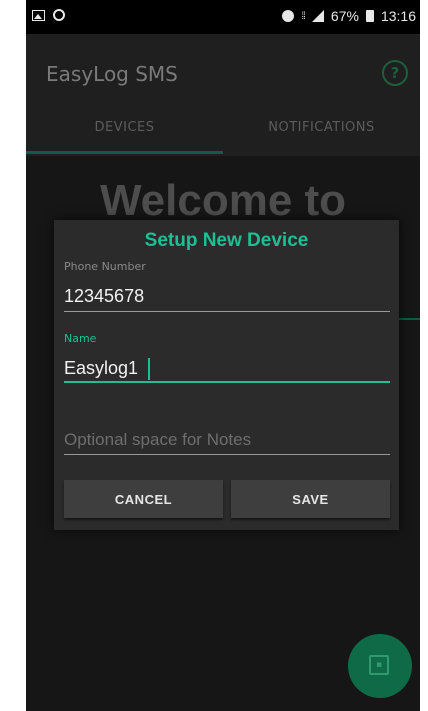  I want to click on tab-indicator, so click(124, 152).